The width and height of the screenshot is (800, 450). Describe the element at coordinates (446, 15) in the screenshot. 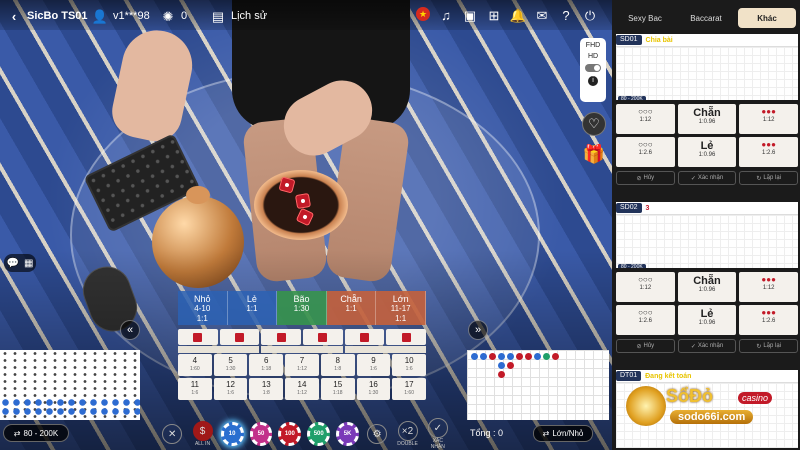

I see `music-icon: ♫` at that location.